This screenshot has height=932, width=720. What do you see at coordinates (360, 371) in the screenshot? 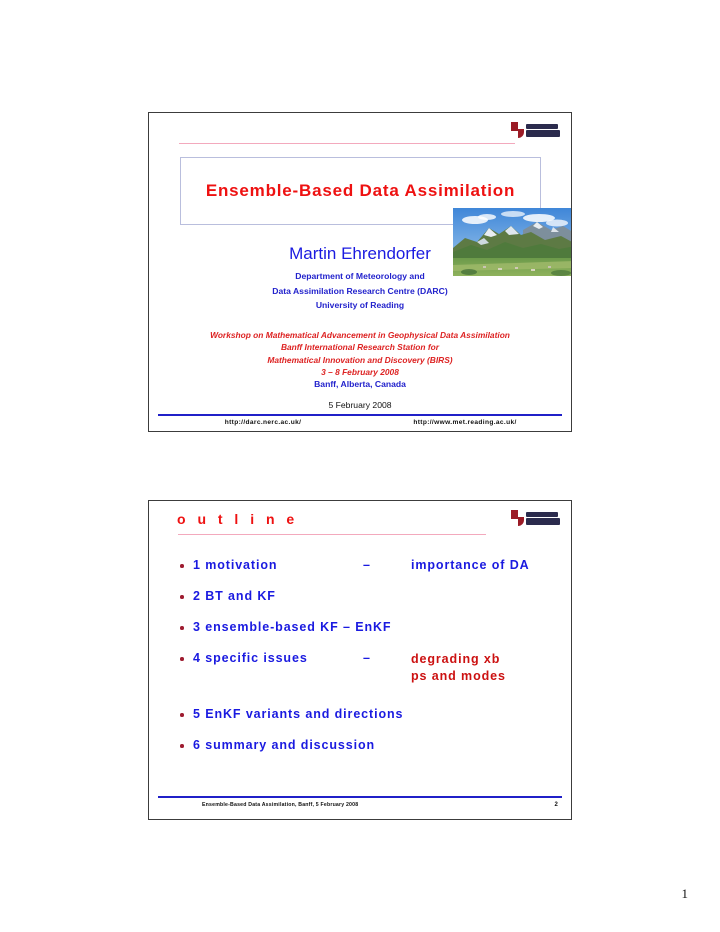
I see `workshop-line-4: 3 – 8 February 2008` at bounding box center [360, 371].